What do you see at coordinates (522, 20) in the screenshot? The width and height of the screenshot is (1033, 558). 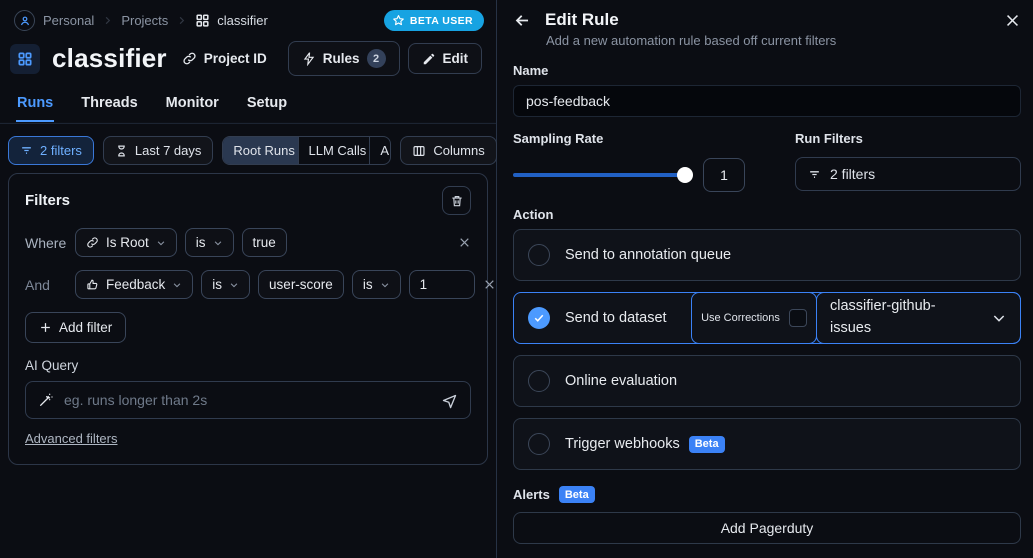 I see `back-arrow-icon` at bounding box center [522, 20].